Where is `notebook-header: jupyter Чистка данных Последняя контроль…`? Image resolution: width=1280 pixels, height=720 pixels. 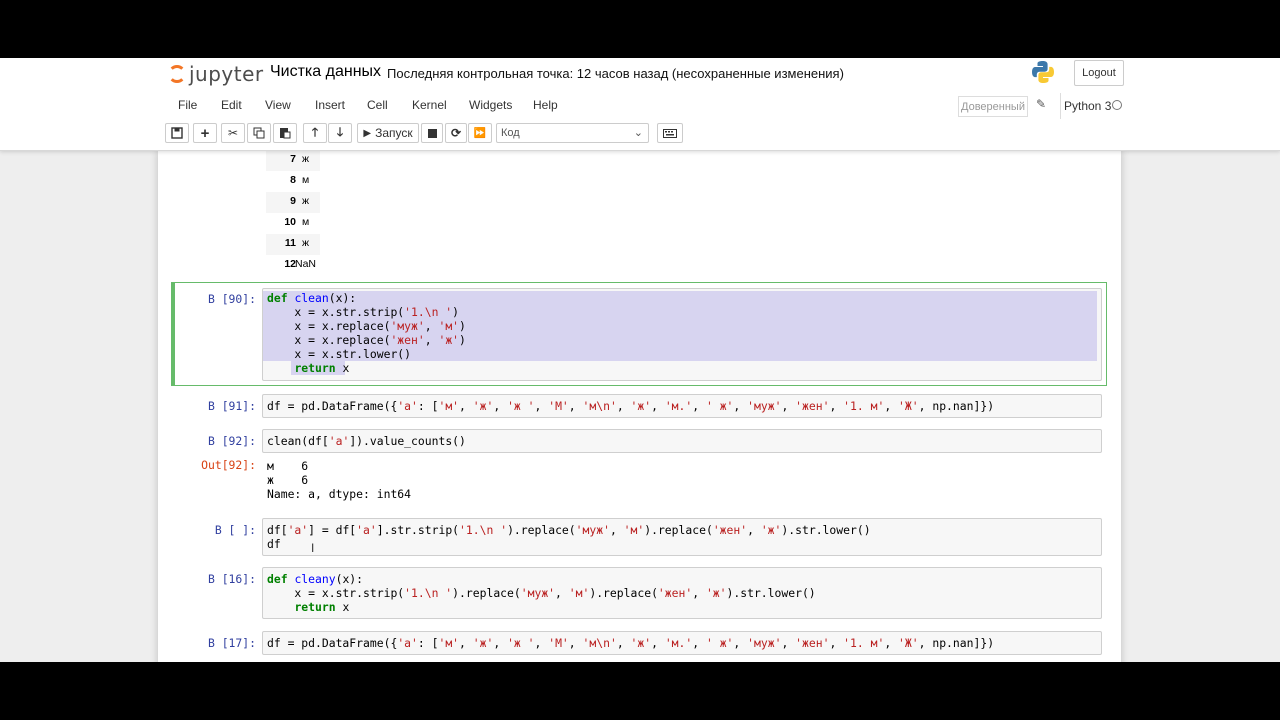
notebook-header: jupyter Чистка данных Последняя контроль… is located at coordinates (640, 104).